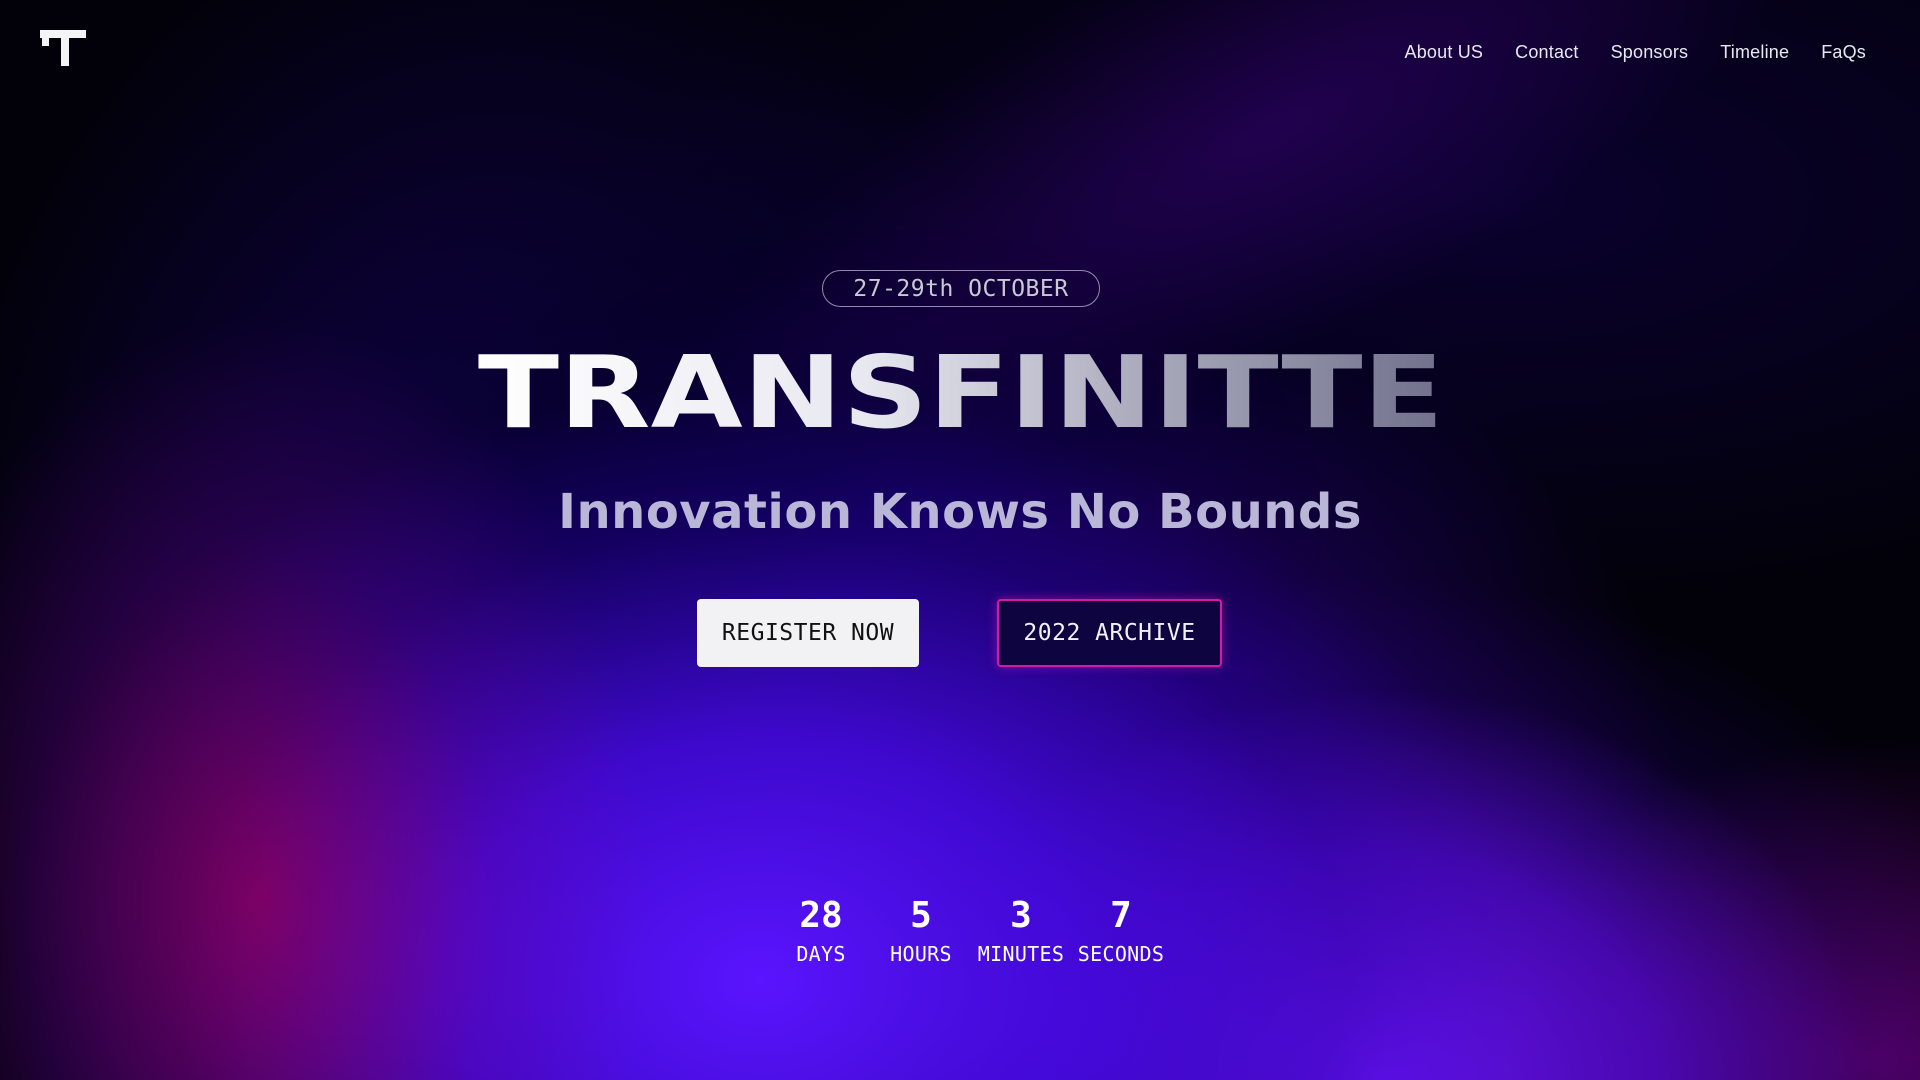 This screenshot has width=1920, height=1080. Describe the element at coordinates (1021, 954) in the screenshot. I see `countdown-minutes-label: MINUTES` at that location.